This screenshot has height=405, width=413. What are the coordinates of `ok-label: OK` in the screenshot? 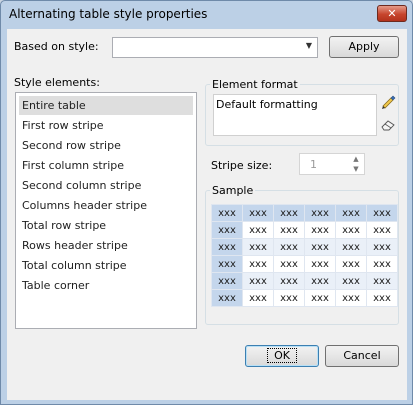 It's located at (282, 355).